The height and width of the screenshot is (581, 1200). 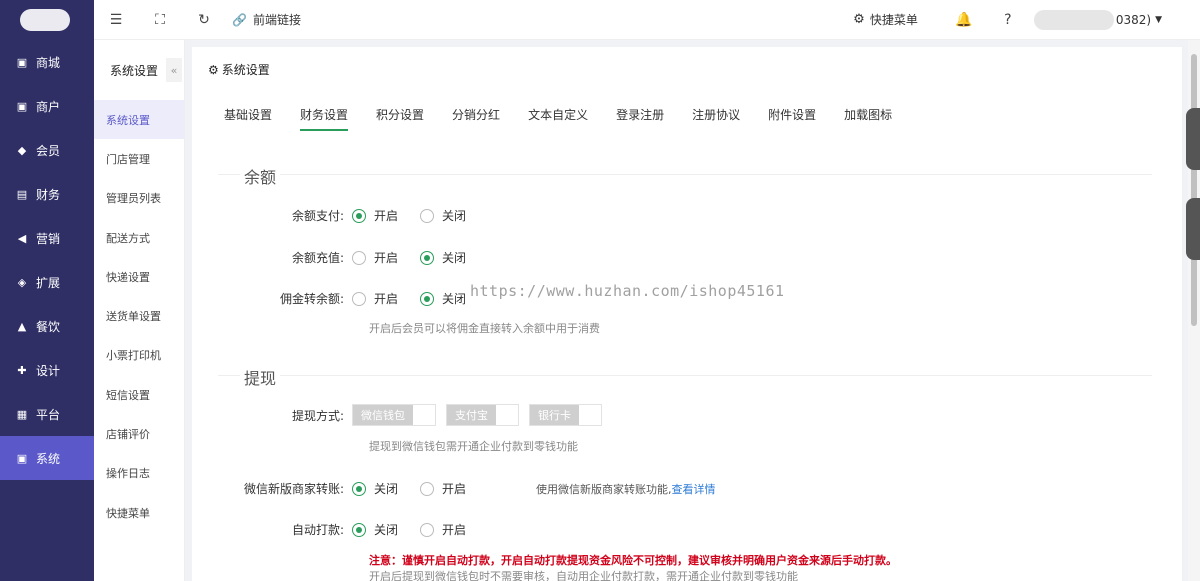 I want to click on section-title-balance: 余额, so click(x=260, y=176).